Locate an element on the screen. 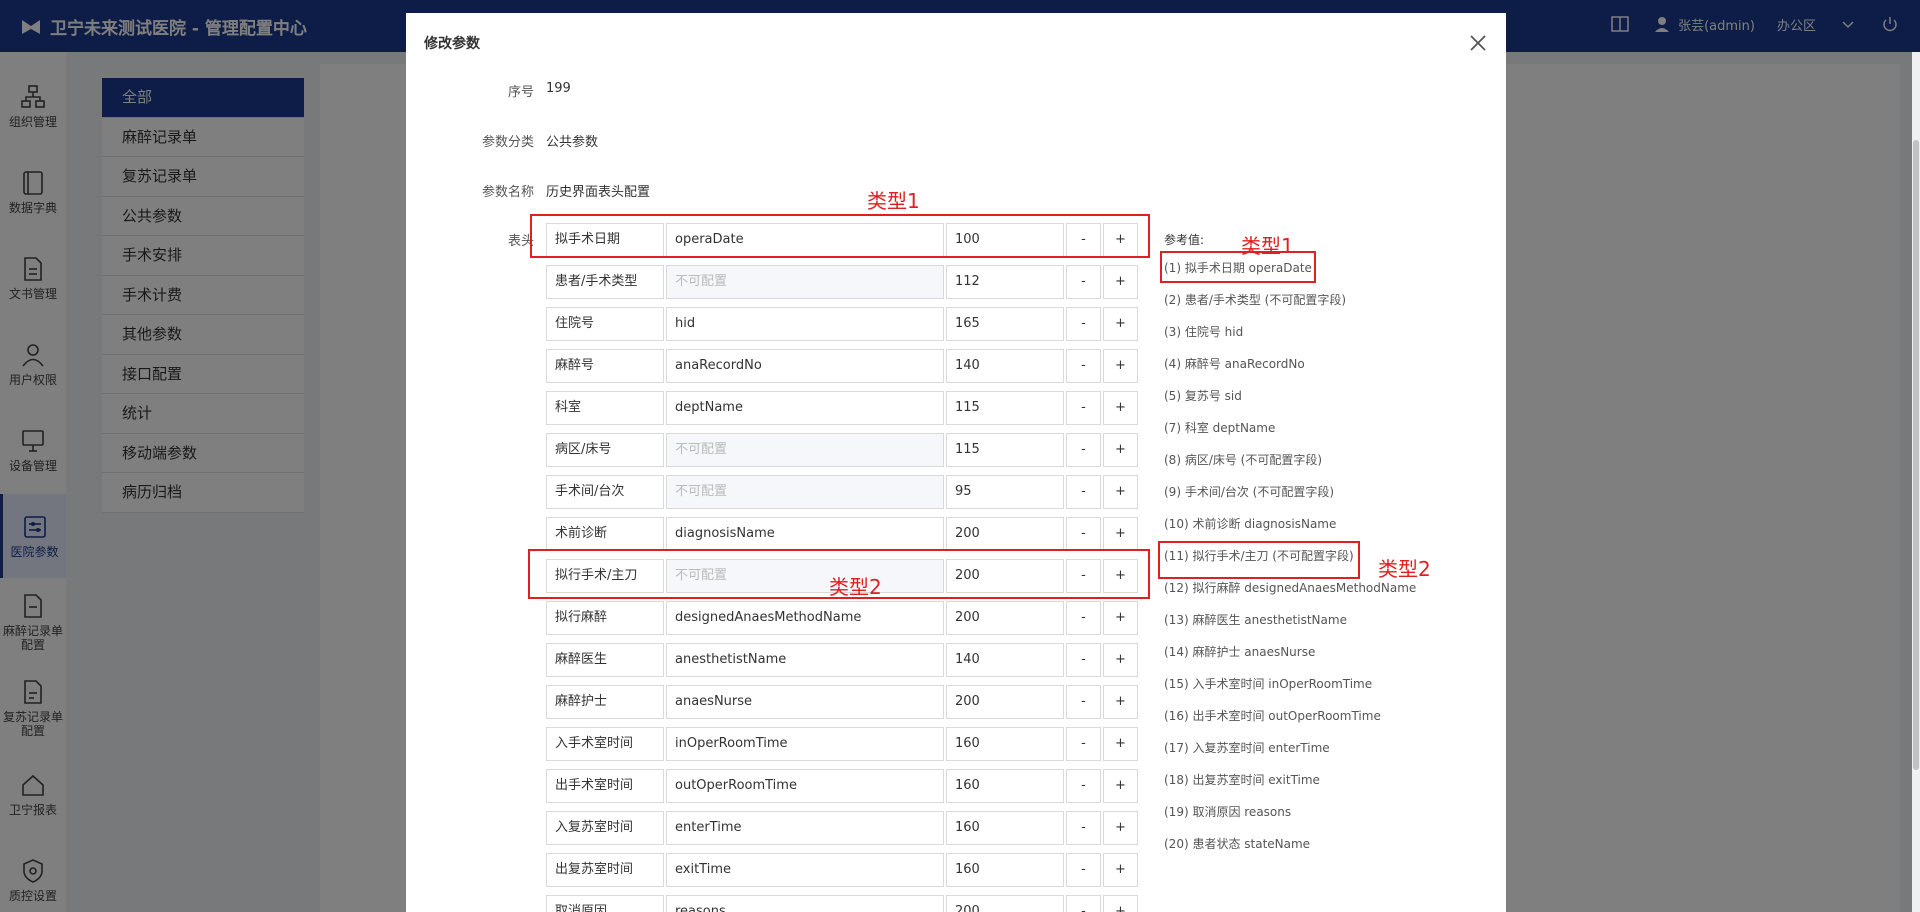 The image size is (1920, 912). header-column-row: 住院号 hid 165- + is located at coordinates (843, 324).